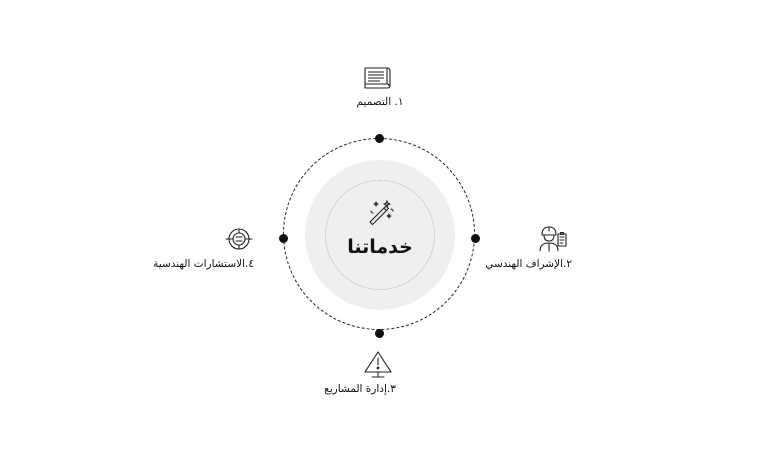 The width and height of the screenshot is (768, 456). Describe the element at coordinates (379, 333) in the screenshot. I see `orbit-node-bottom` at that location.